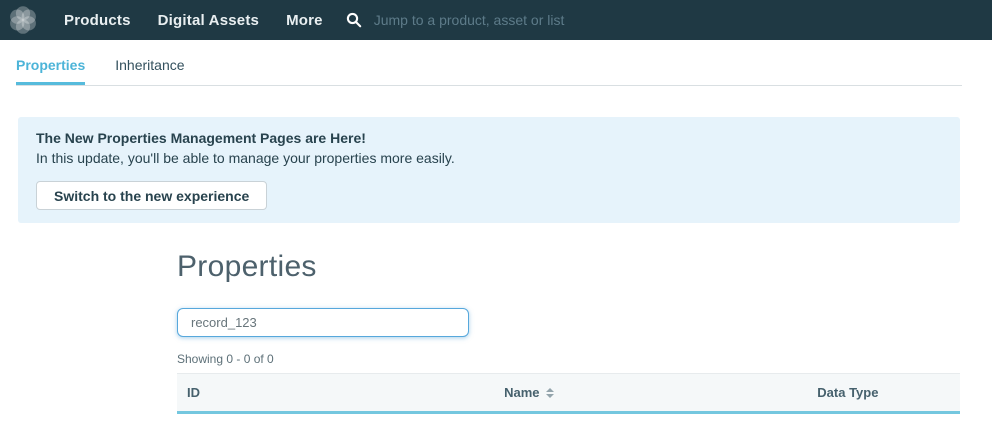 This screenshot has height=447, width=992. Describe the element at coordinates (323, 322) in the screenshot. I see `property-filter-input` at that location.